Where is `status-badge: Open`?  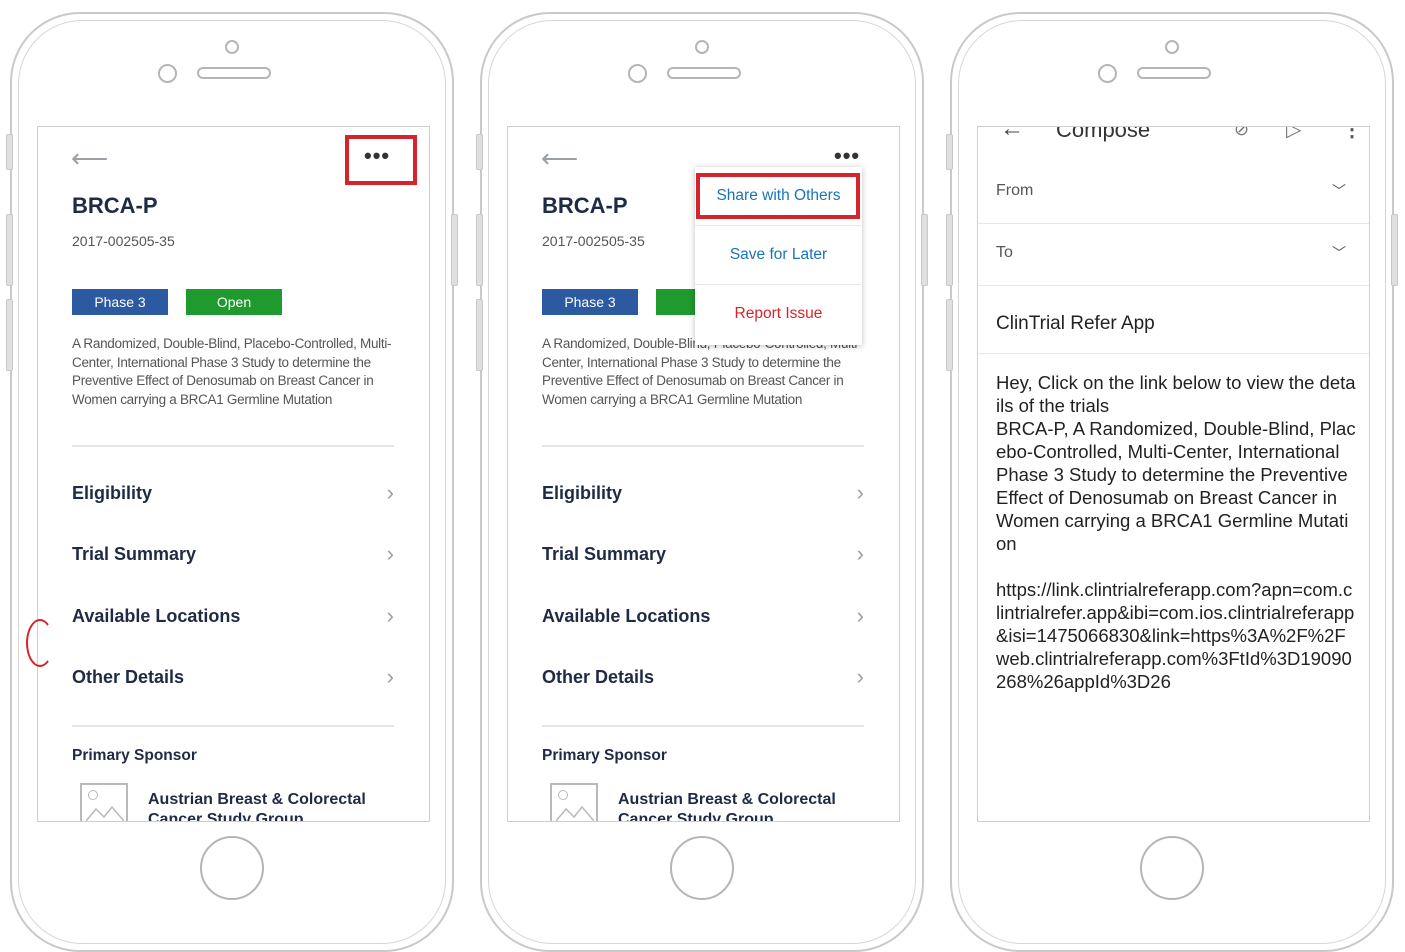 status-badge: Open is located at coordinates (234, 302).